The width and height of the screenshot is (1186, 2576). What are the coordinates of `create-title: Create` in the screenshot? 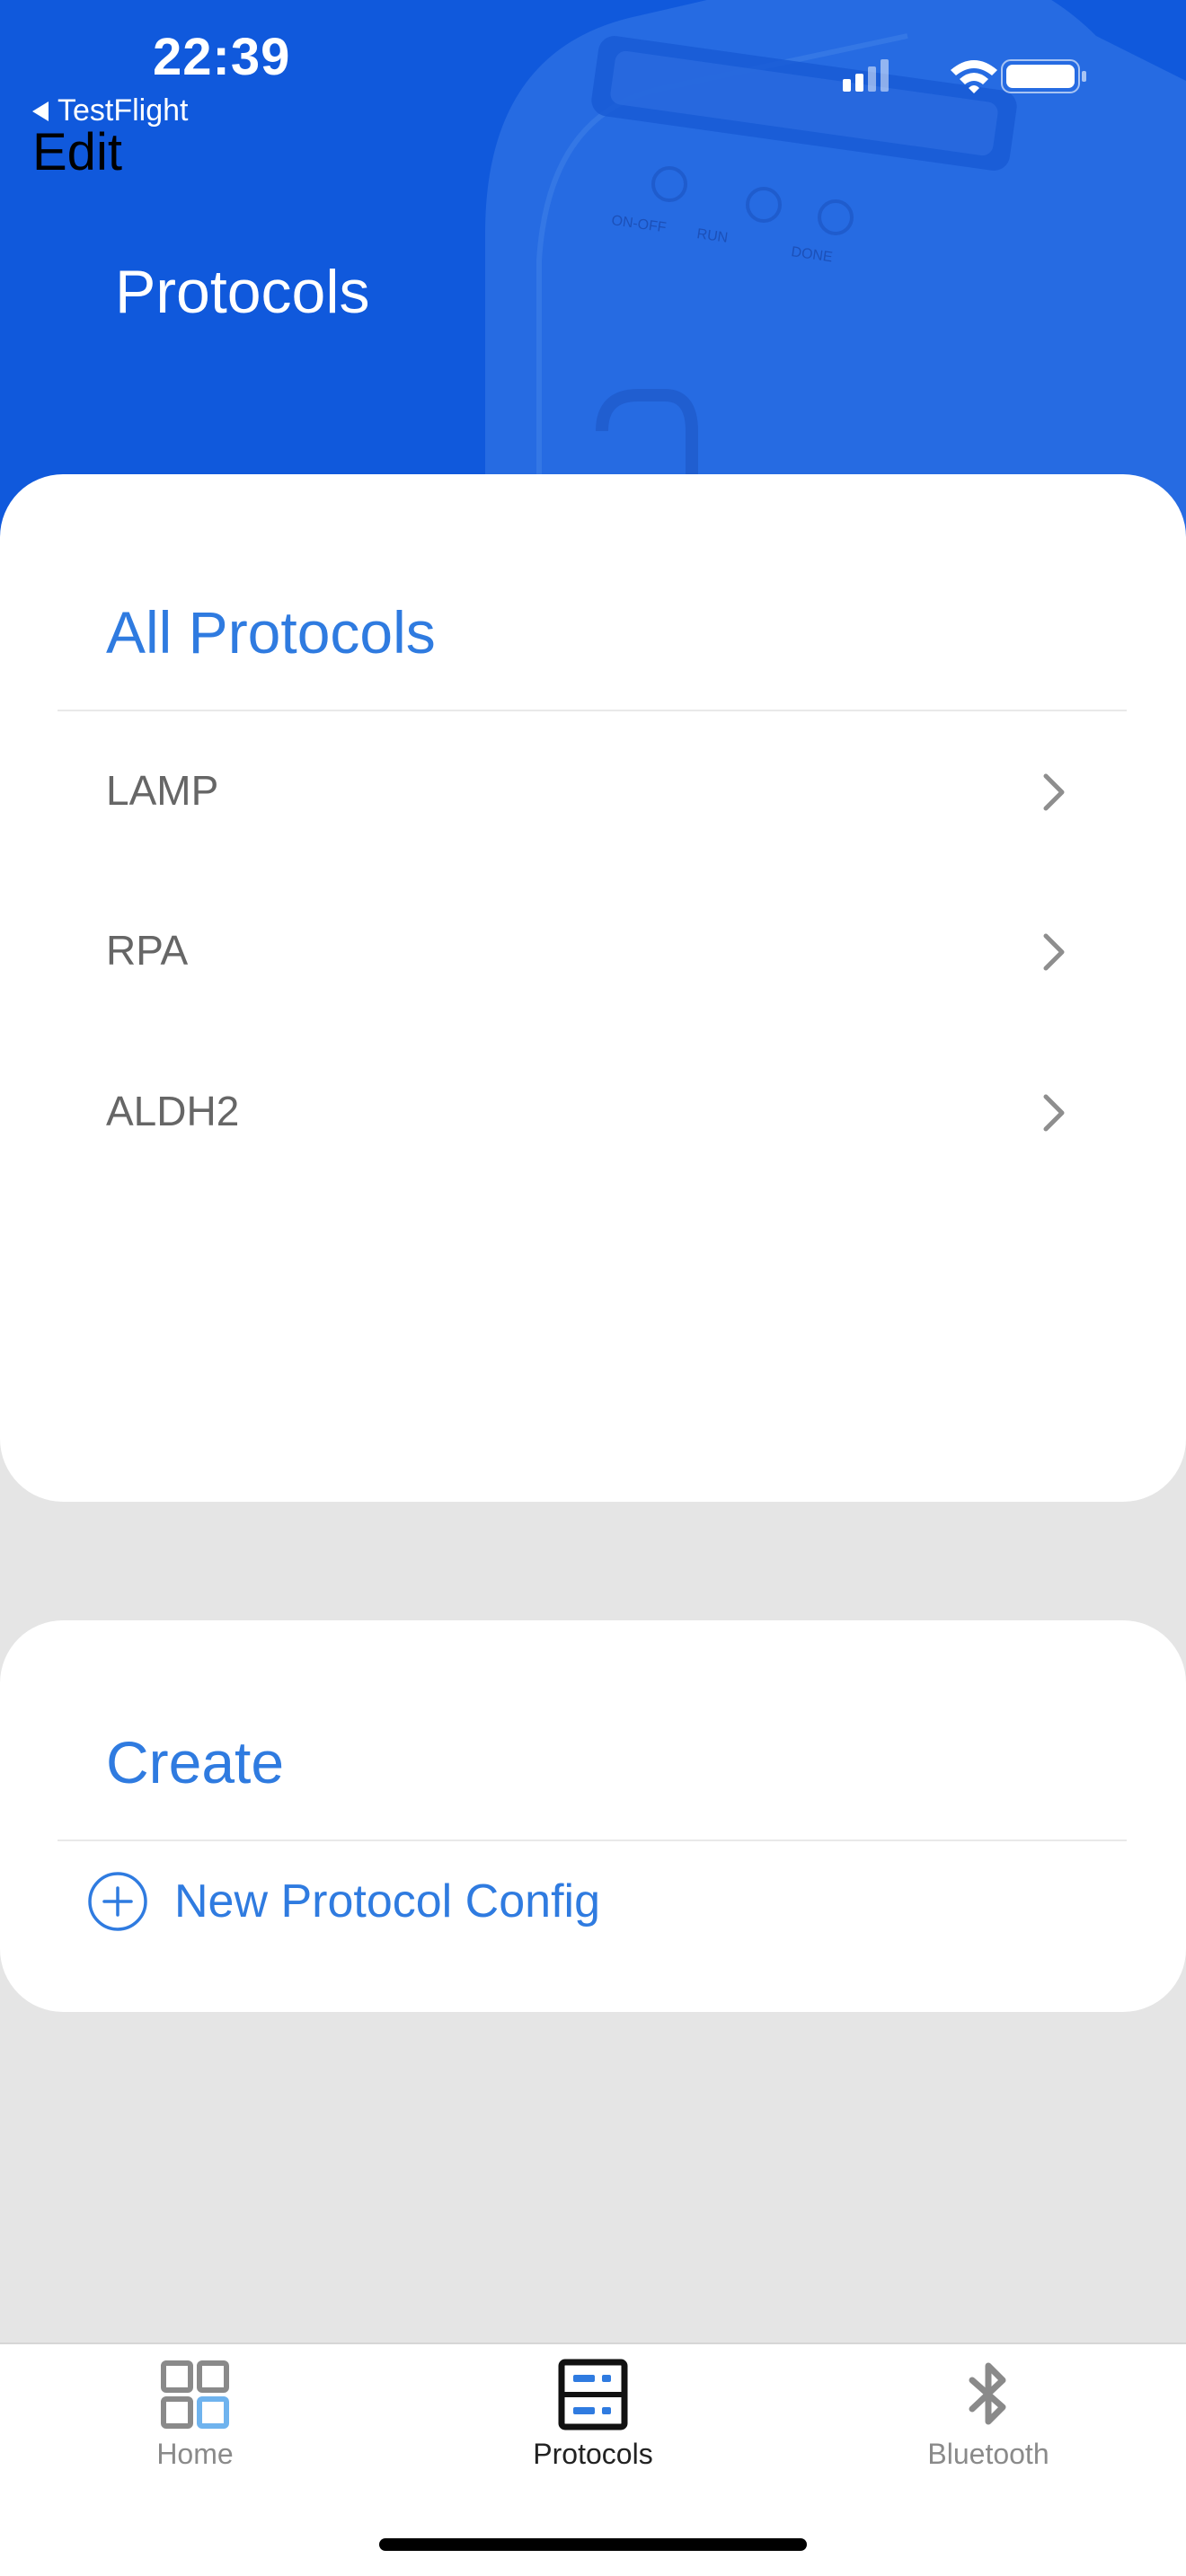 It's located at (195, 1762).